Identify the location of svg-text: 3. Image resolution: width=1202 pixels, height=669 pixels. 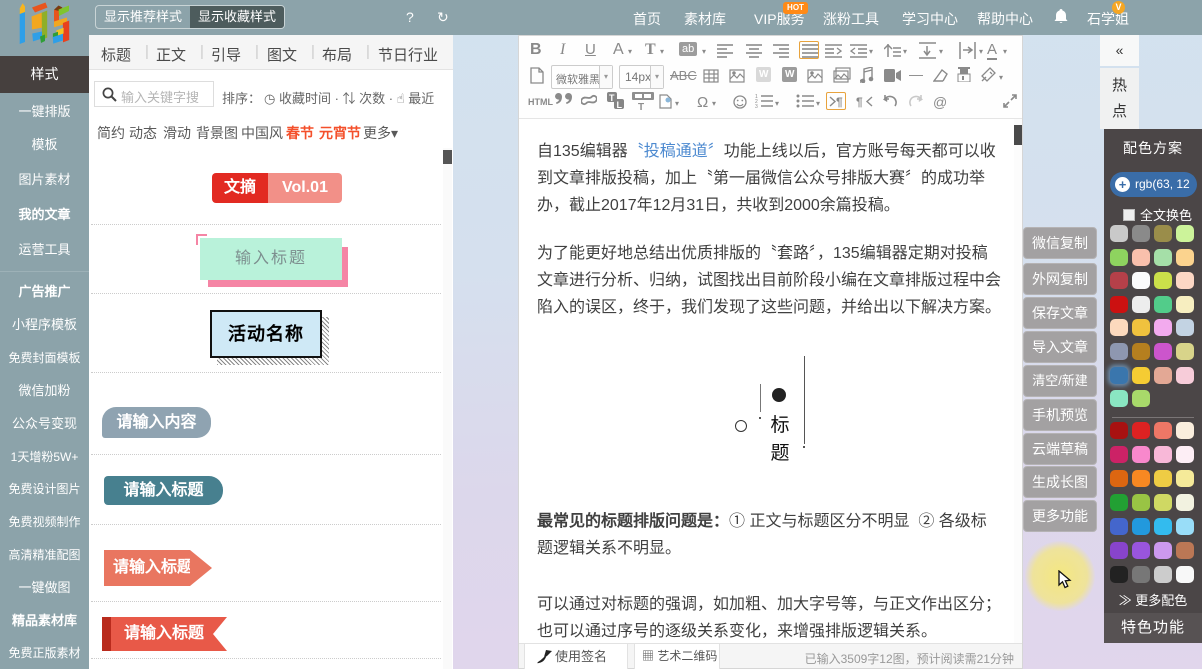
(756, 106).